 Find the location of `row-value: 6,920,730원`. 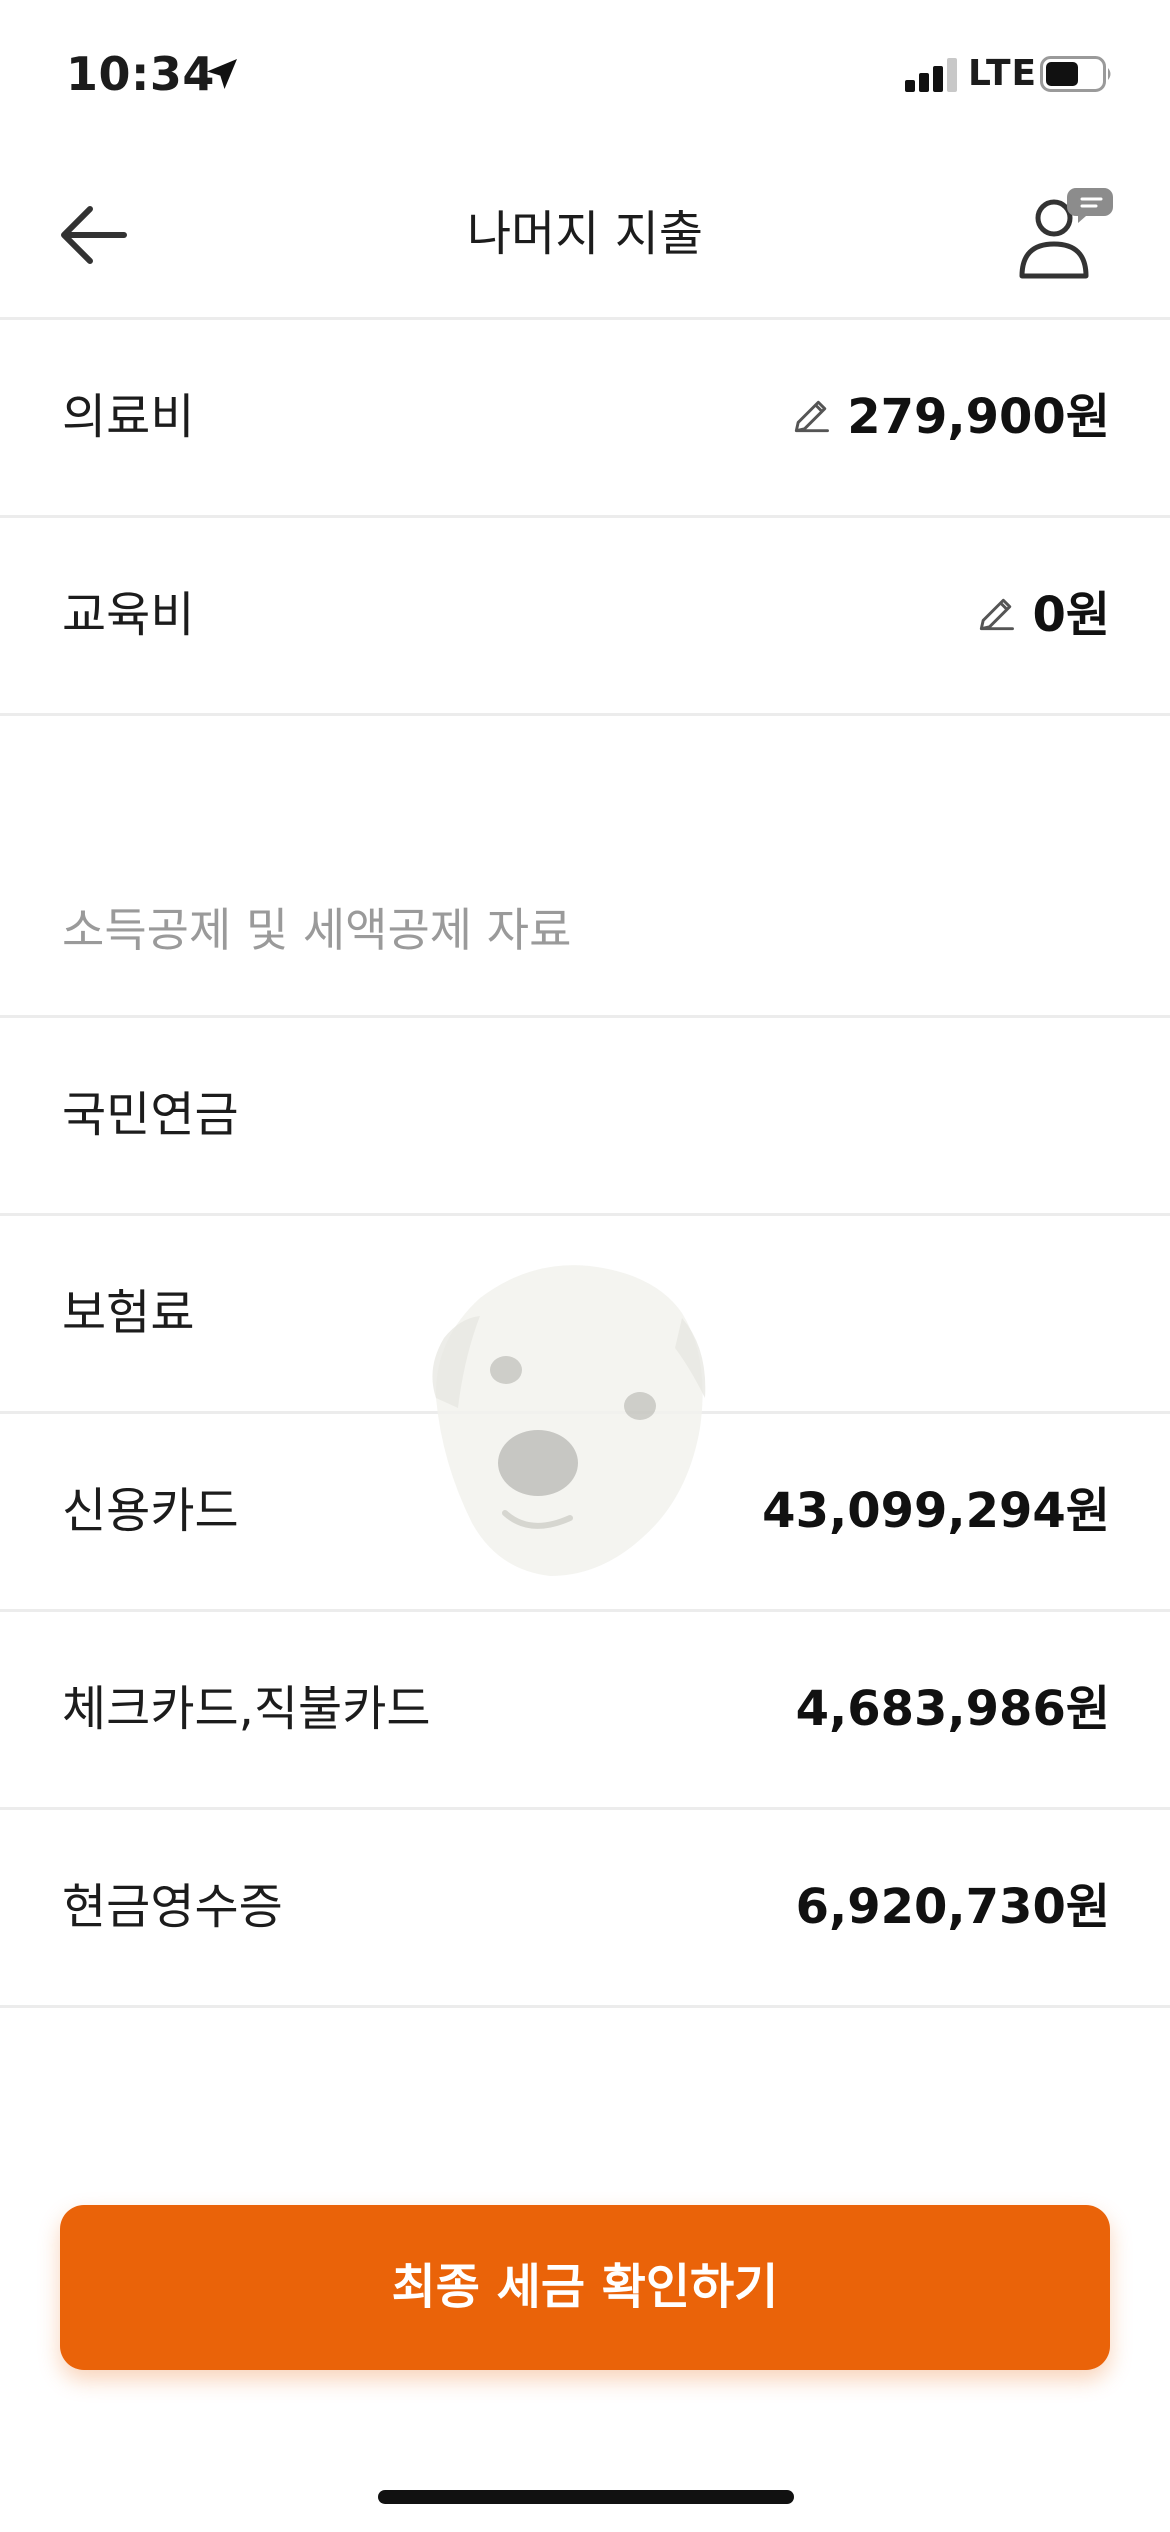

row-value: 6,920,730원 is located at coordinates (952, 1907).